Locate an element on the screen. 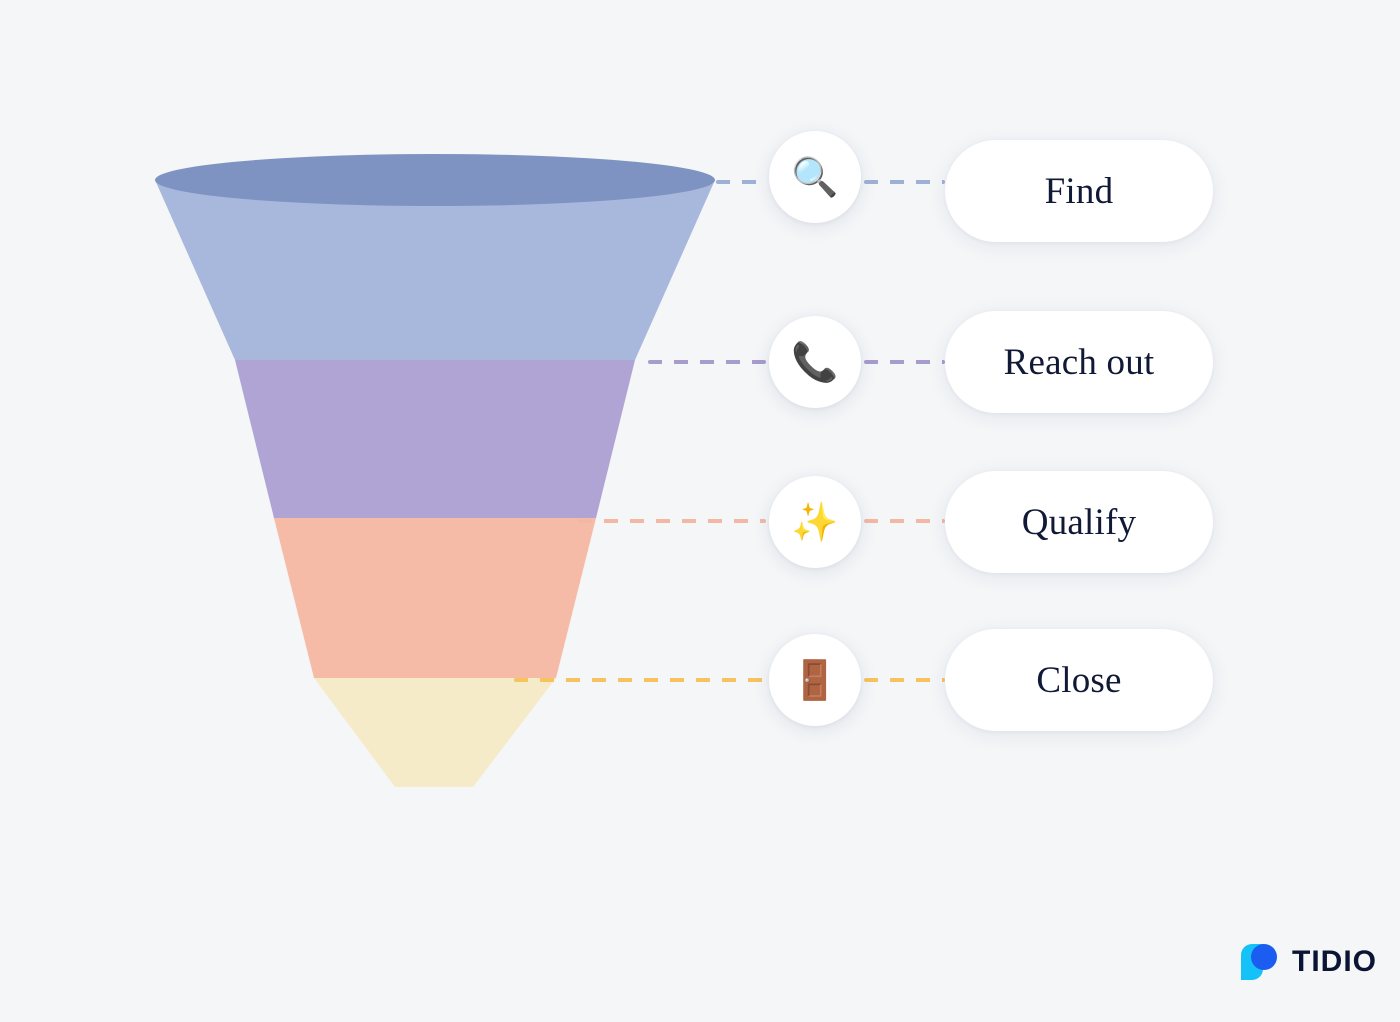 This screenshot has height=1022, width=1400. label-pill-find: Find is located at coordinates (1079, 191).